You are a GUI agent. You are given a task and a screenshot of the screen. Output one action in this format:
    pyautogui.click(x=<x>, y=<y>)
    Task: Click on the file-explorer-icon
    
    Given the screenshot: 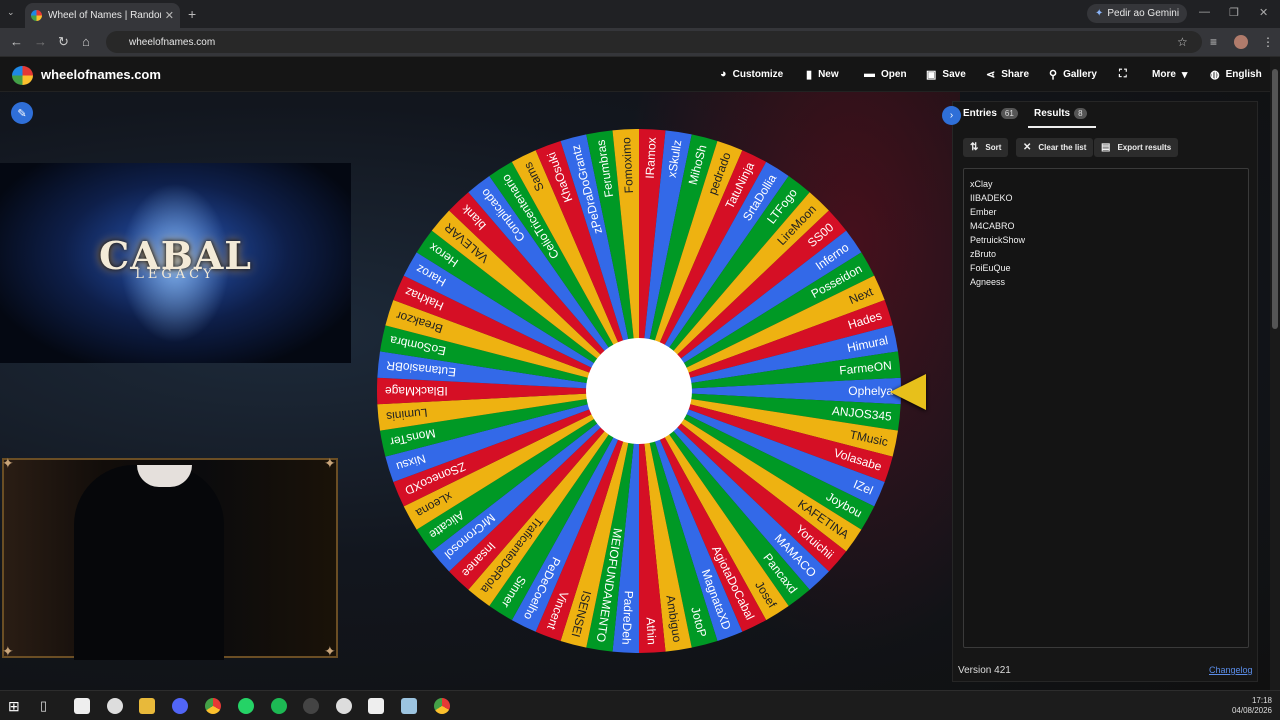 What is the action you would take?
    pyautogui.click(x=147, y=706)
    